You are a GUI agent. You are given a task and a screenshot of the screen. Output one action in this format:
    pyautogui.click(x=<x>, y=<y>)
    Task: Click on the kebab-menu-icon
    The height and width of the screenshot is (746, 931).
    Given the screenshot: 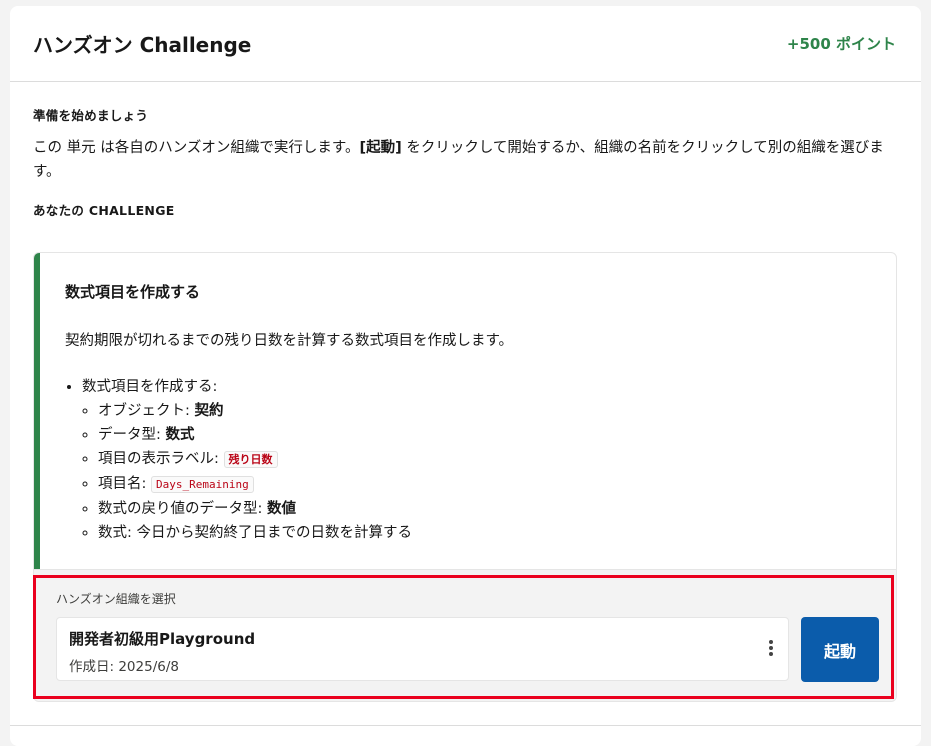 What is the action you would take?
    pyautogui.click(x=771, y=649)
    